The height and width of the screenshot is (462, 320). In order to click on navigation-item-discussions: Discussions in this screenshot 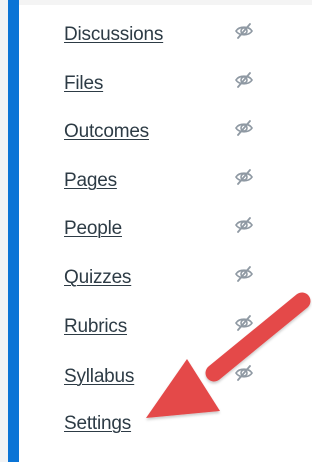, I will do `click(169, 34)`.